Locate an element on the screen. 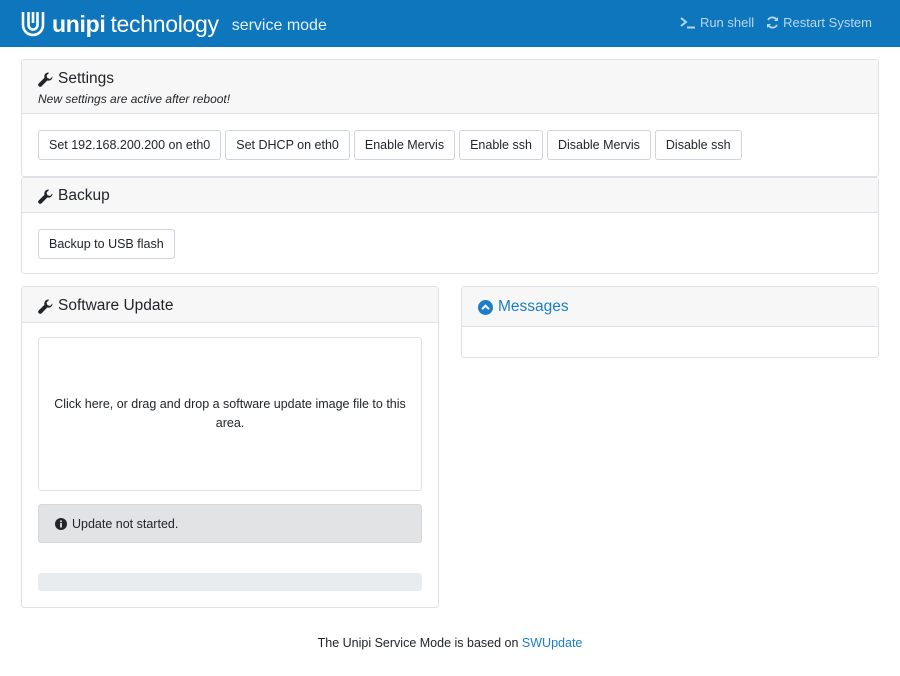  backup-usb-button: Backup to USB flash is located at coordinates (106, 244).